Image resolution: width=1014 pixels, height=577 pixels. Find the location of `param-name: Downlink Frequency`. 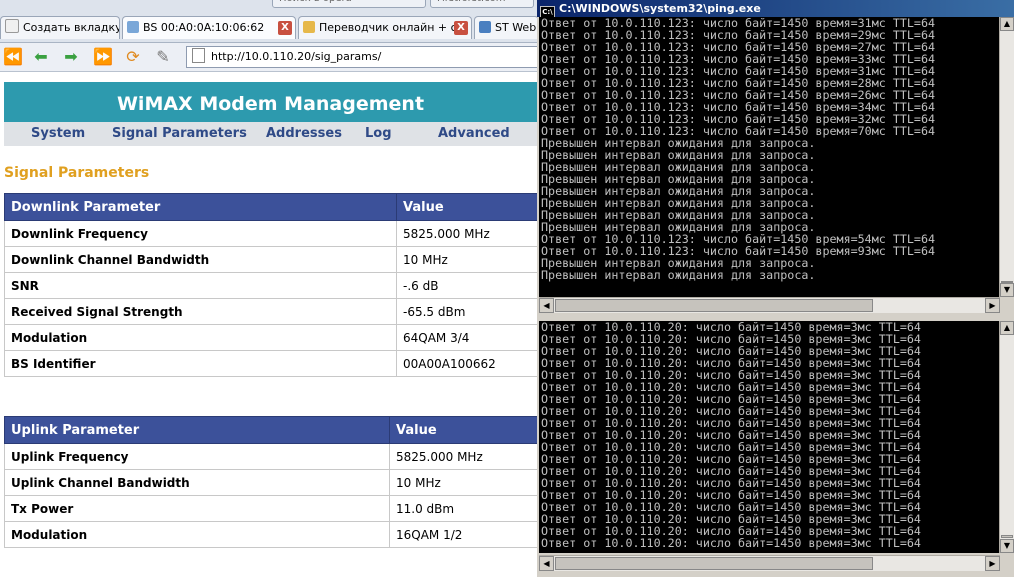

param-name: Downlink Frequency is located at coordinates (200, 233).